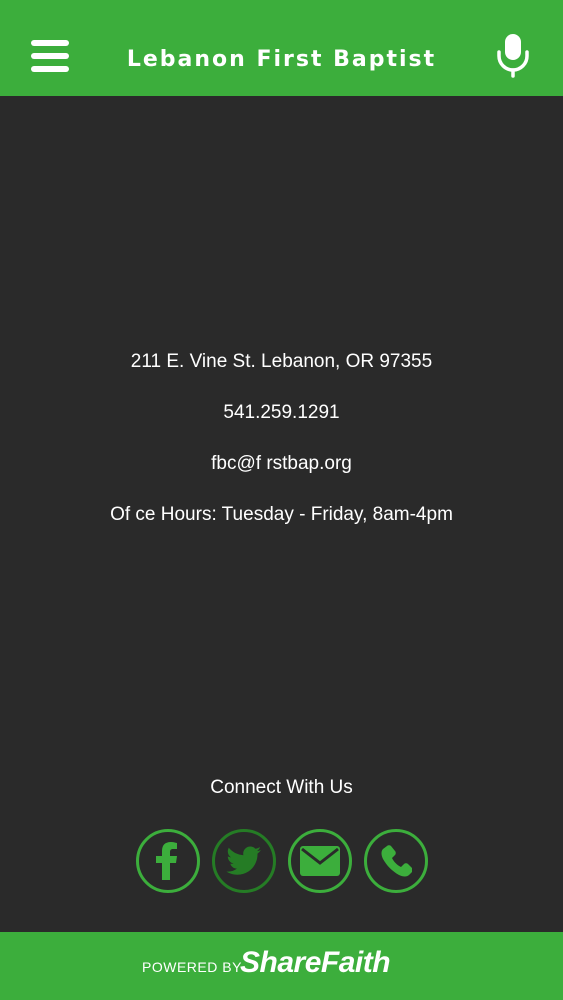 This screenshot has width=563, height=1000. I want to click on address-text: 211 E. Vine St. Lebanon, OR 97355, so click(281, 361).